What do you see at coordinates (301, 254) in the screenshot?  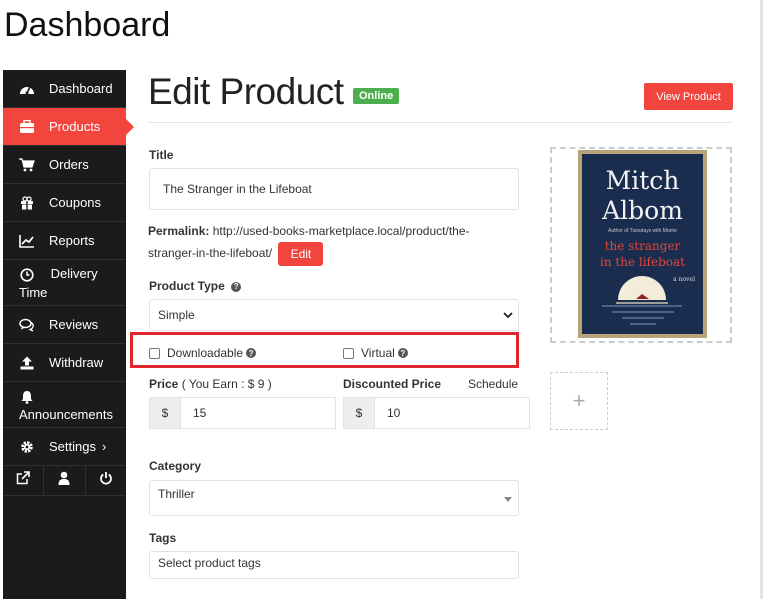 I see `permalink-edit-button: Edit` at bounding box center [301, 254].